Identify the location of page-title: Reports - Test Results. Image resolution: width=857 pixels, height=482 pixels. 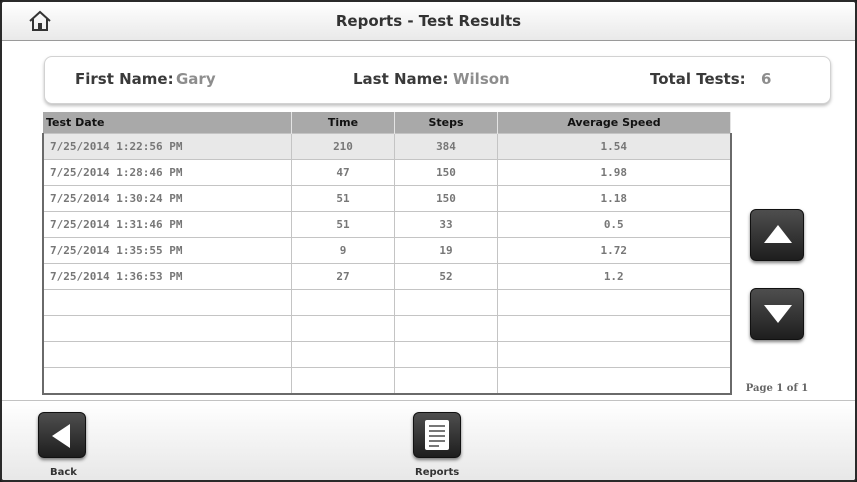
(428, 21).